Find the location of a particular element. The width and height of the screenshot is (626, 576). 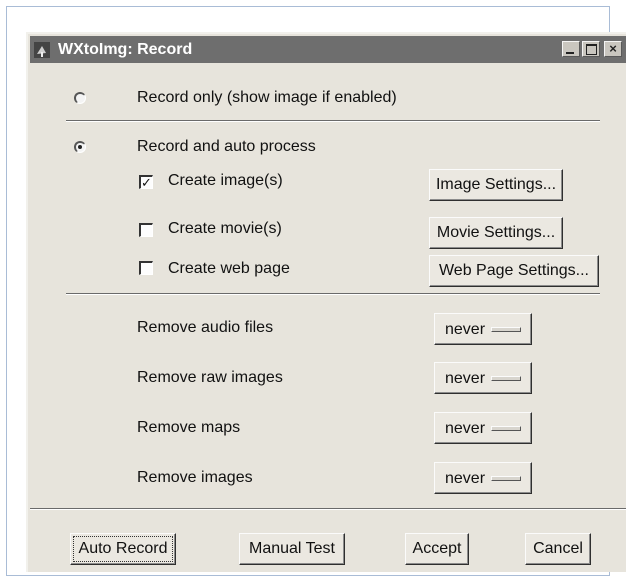

auto-record-button: Auto Record is located at coordinates (123, 549).